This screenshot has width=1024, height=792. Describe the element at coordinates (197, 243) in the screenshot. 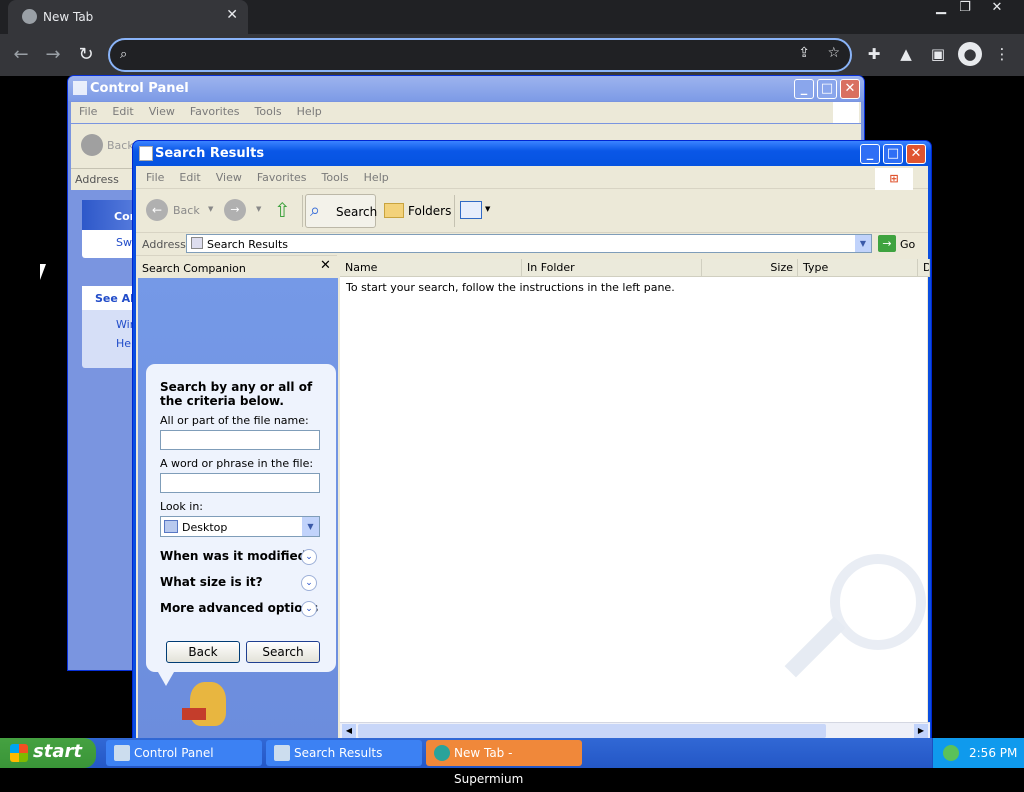

I see `search-results-small-icon` at that location.